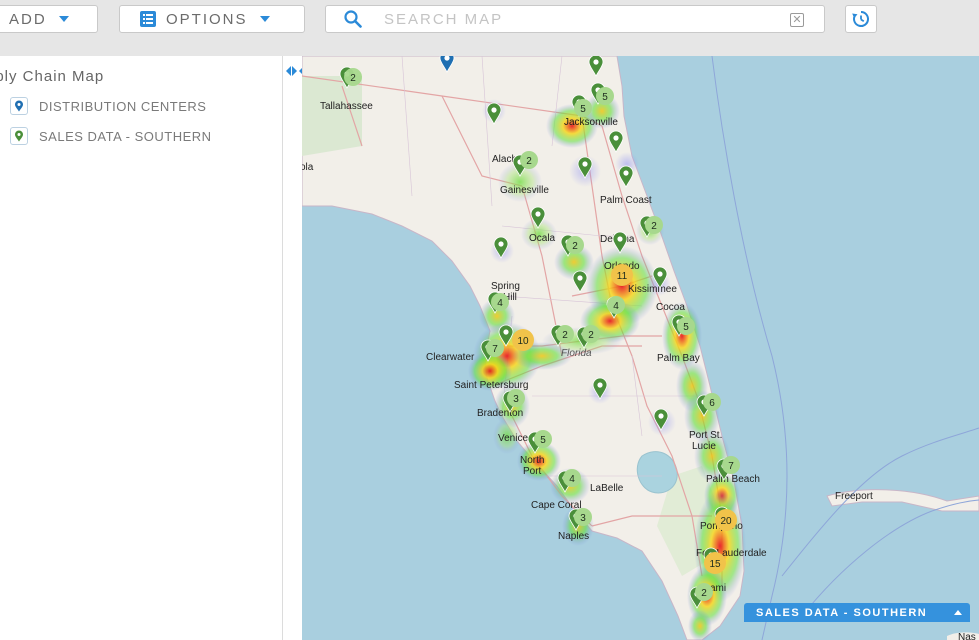 This screenshot has width=979, height=640. I want to click on add-button: ADD, so click(49, 19).